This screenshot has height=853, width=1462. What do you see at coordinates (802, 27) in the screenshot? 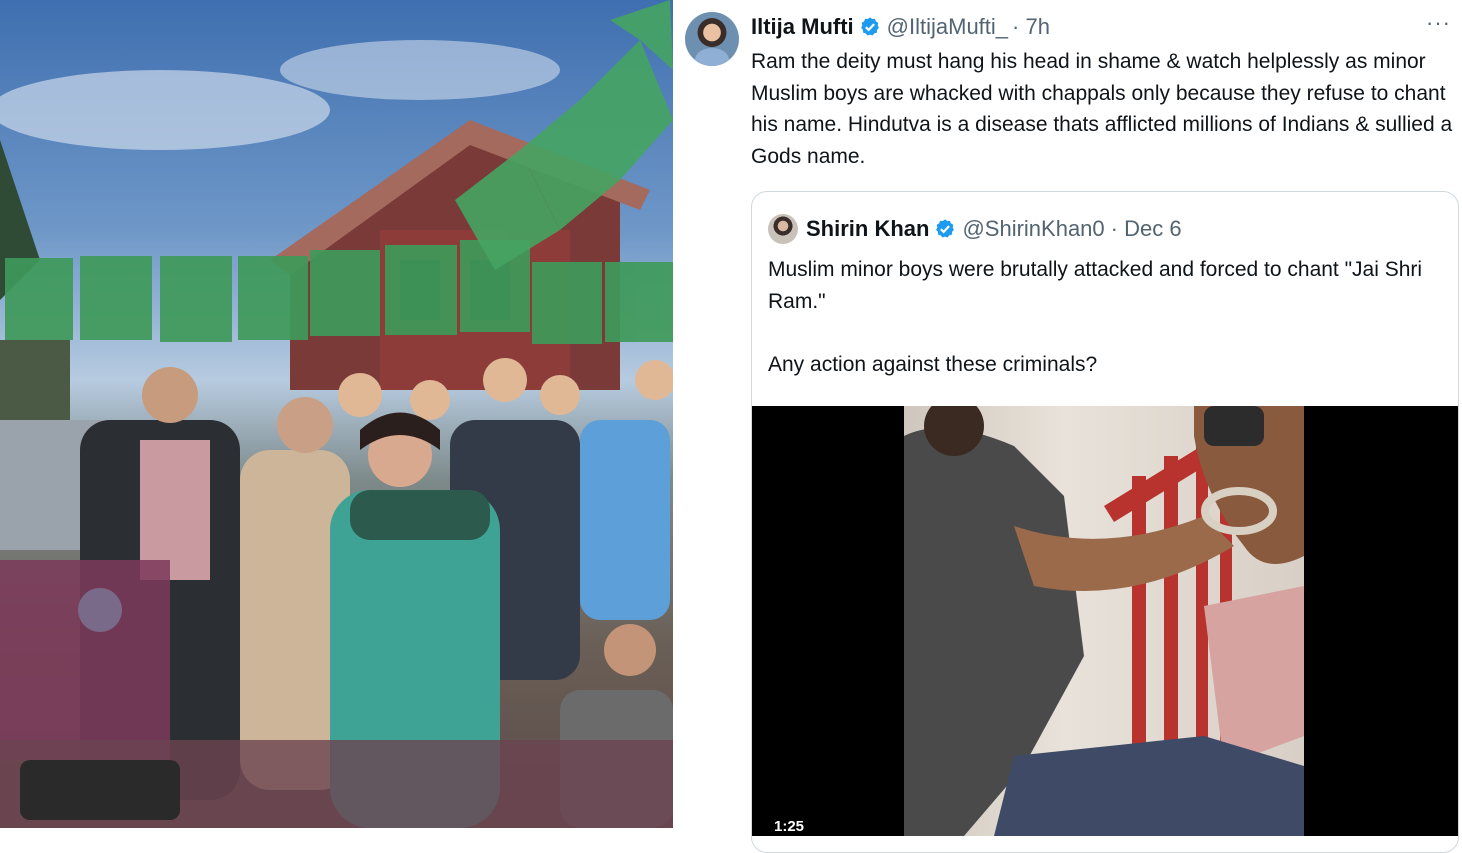
I see `author-name: Iltija Mufti` at bounding box center [802, 27].